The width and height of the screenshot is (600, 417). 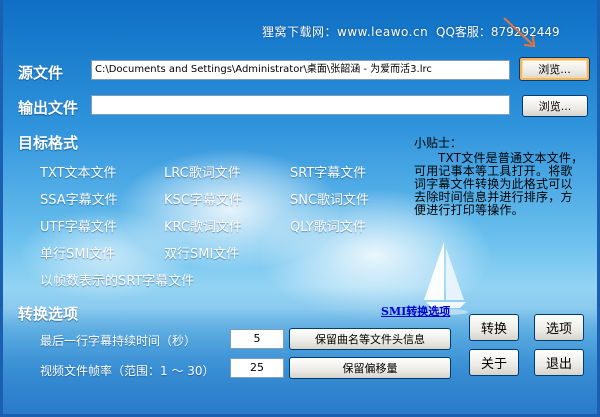 I want to click on format-option-lrc: LRC歌词文件, so click(x=202, y=171).